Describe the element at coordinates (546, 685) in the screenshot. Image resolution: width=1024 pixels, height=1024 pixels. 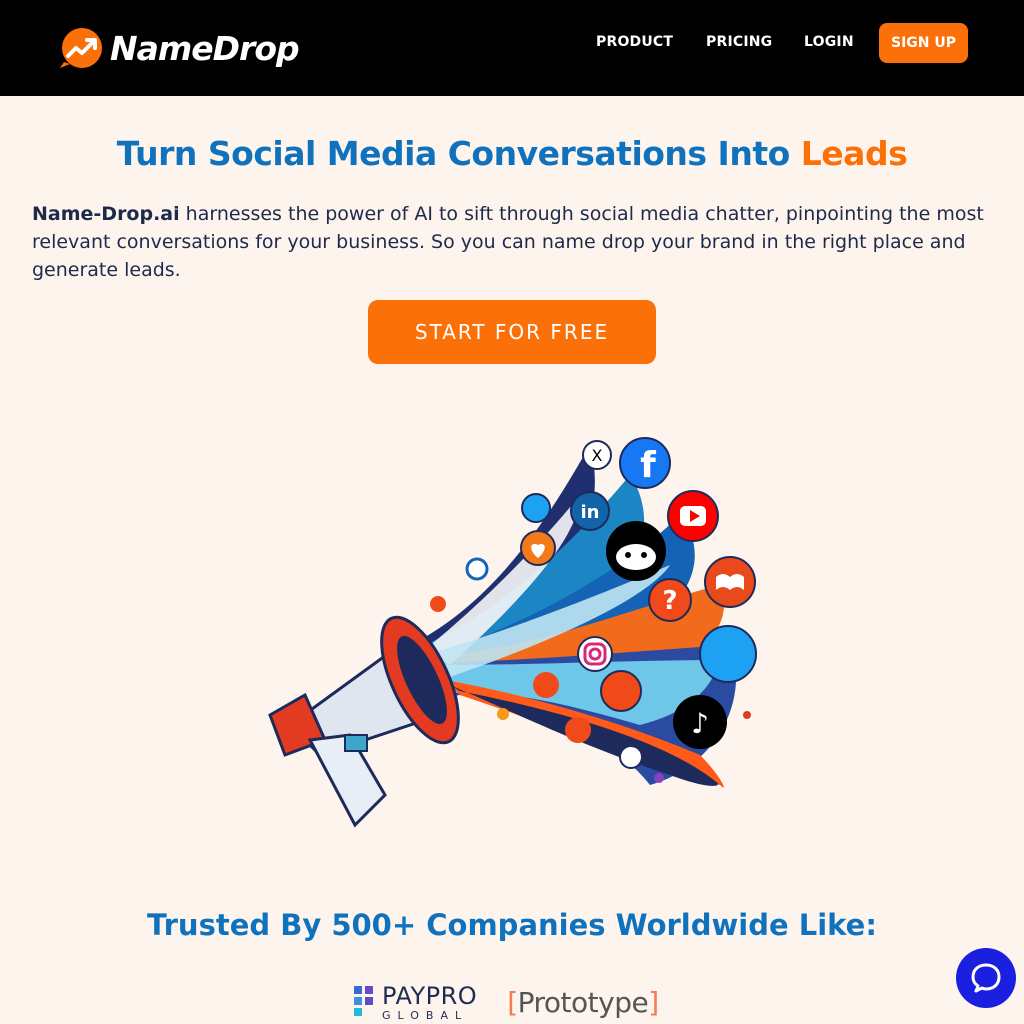
I see `speaker-icon` at that location.